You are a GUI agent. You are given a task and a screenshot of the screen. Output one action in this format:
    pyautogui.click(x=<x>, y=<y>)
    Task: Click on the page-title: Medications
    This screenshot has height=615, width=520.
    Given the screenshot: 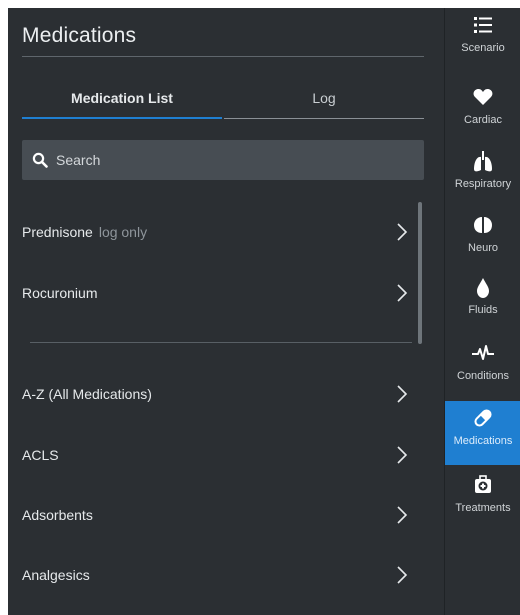 What is the action you would take?
    pyautogui.click(x=79, y=35)
    